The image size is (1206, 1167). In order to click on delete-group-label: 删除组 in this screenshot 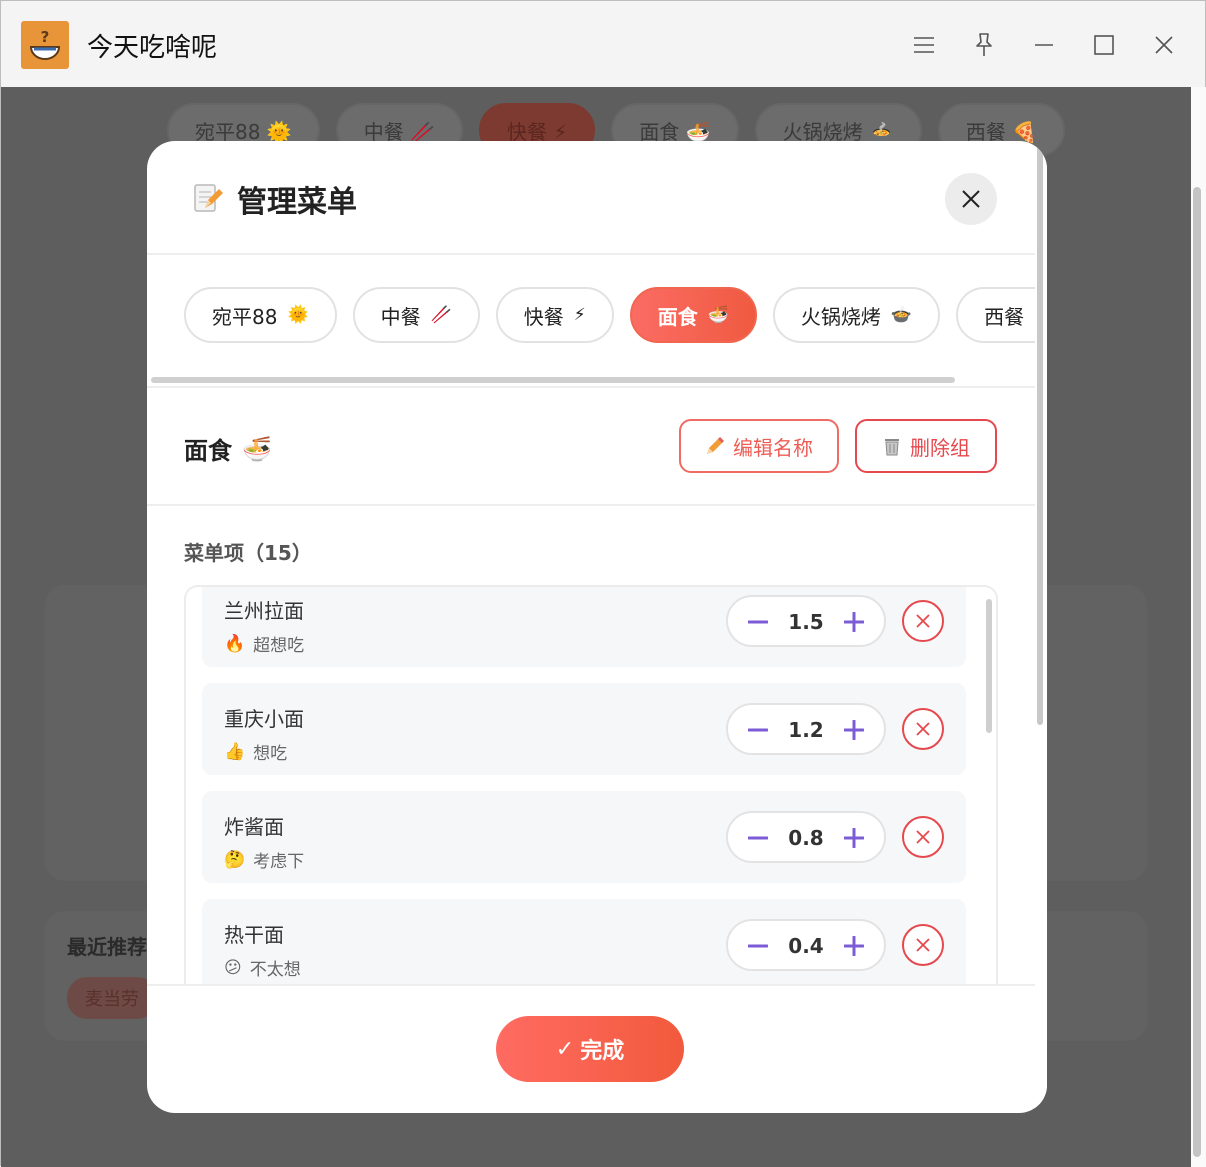, I will do `click(940, 447)`.